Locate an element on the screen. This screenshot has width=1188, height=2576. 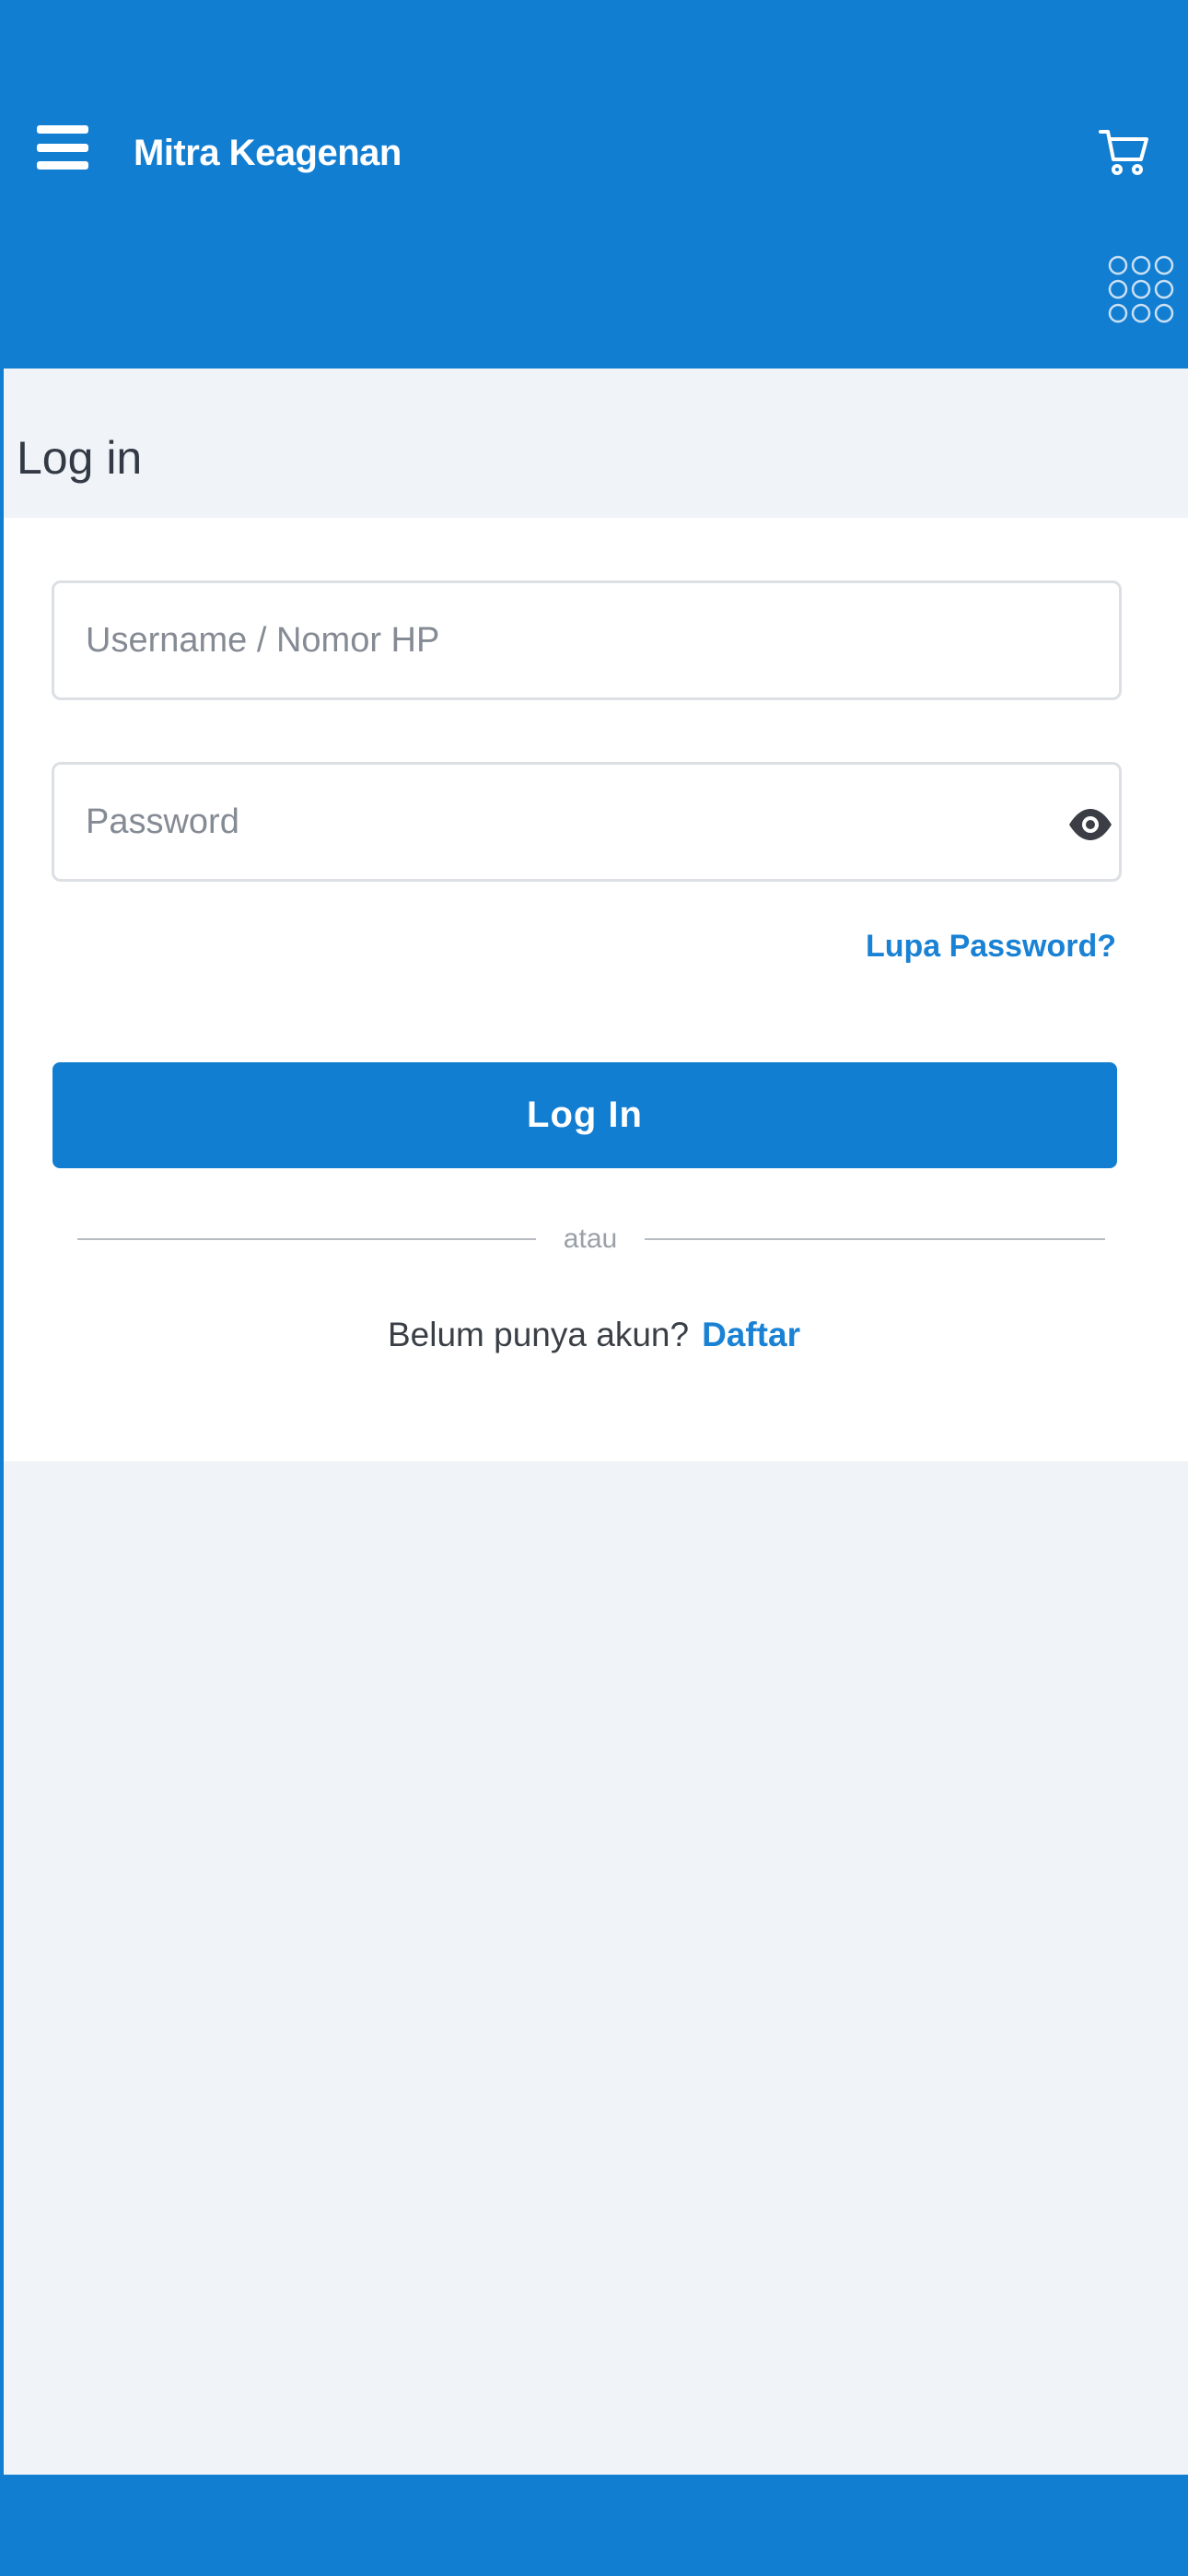
dots-grid-icon is located at coordinates (1141, 289).